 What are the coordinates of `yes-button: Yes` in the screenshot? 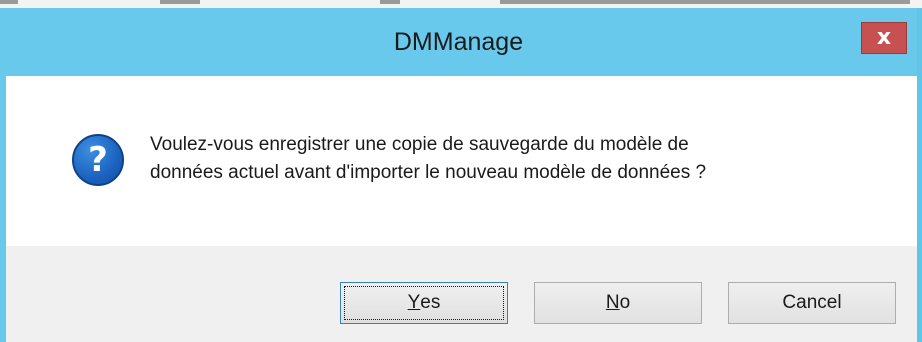 It's located at (424, 303).